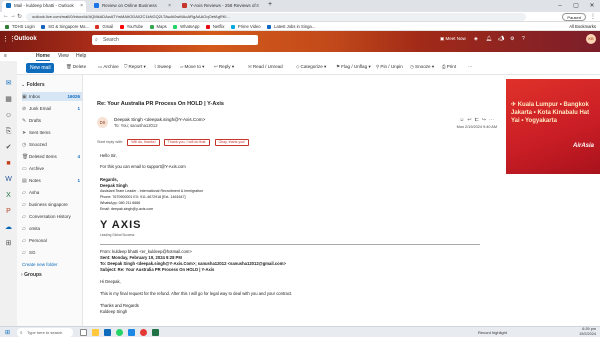 The image size is (600, 337). What do you see at coordinates (523, 39) in the screenshot?
I see `help-icon: ?` at bounding box center [523, 39].